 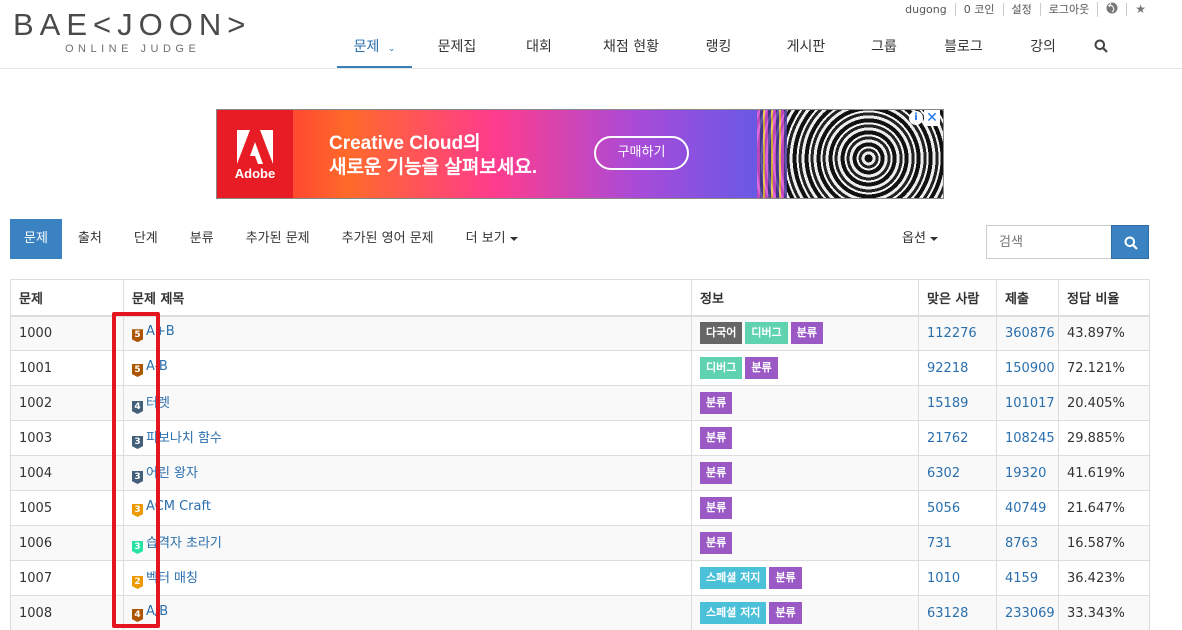 What do you see at coordinates (1030, 368) in the screenshot?
I see `submission-count-link: 150900` at bounding box center [1030, 368].